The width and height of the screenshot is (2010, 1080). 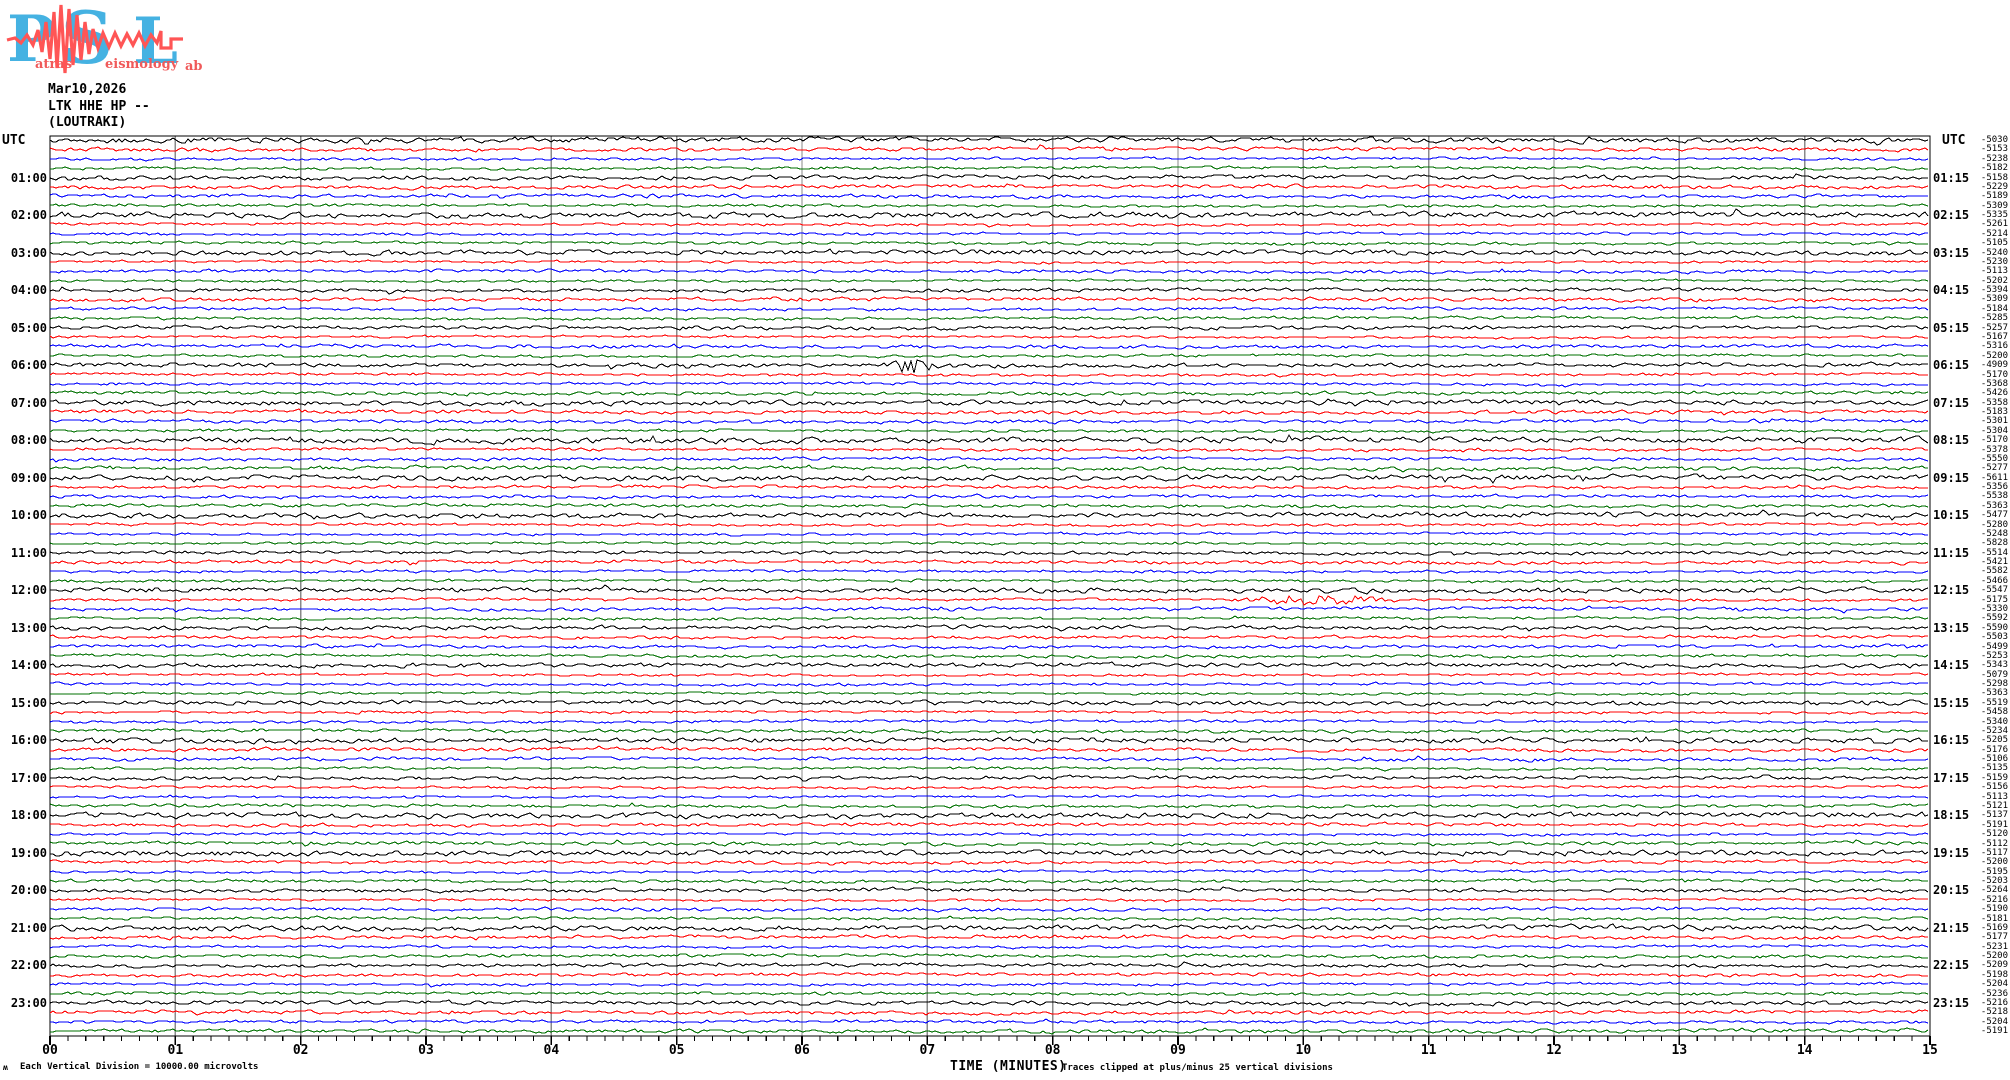 What do you see at coordinates (28, 402) in the screenshot?
I see `hour-label: 07:00` at bounding box center [28, 402].